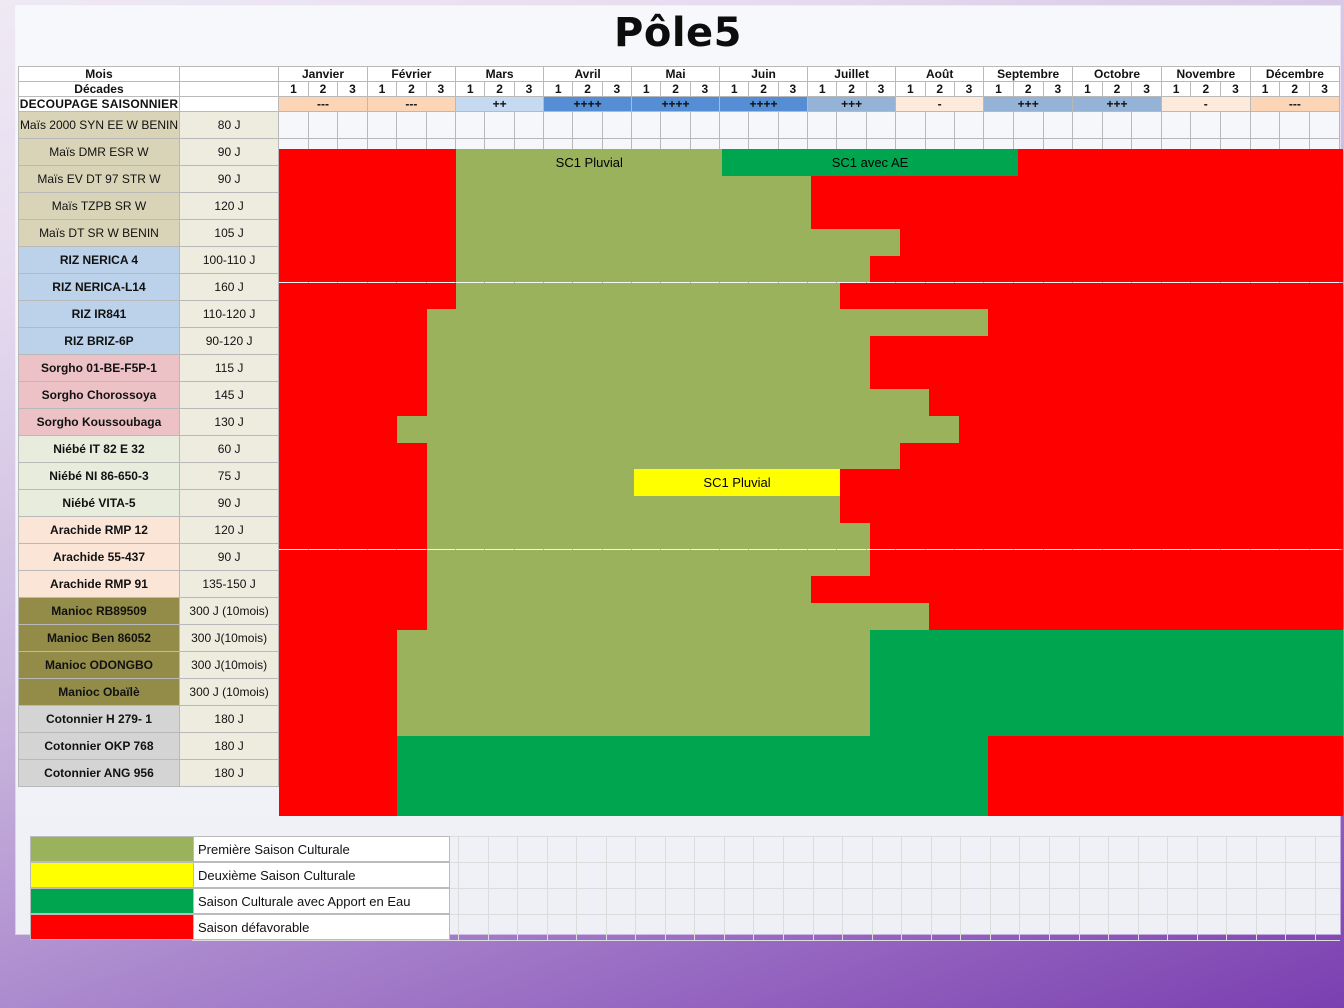  Describe the element at coordinates (229, 125) in the screenshot. I see `cycle-duration-cell: 80 J` at that location.